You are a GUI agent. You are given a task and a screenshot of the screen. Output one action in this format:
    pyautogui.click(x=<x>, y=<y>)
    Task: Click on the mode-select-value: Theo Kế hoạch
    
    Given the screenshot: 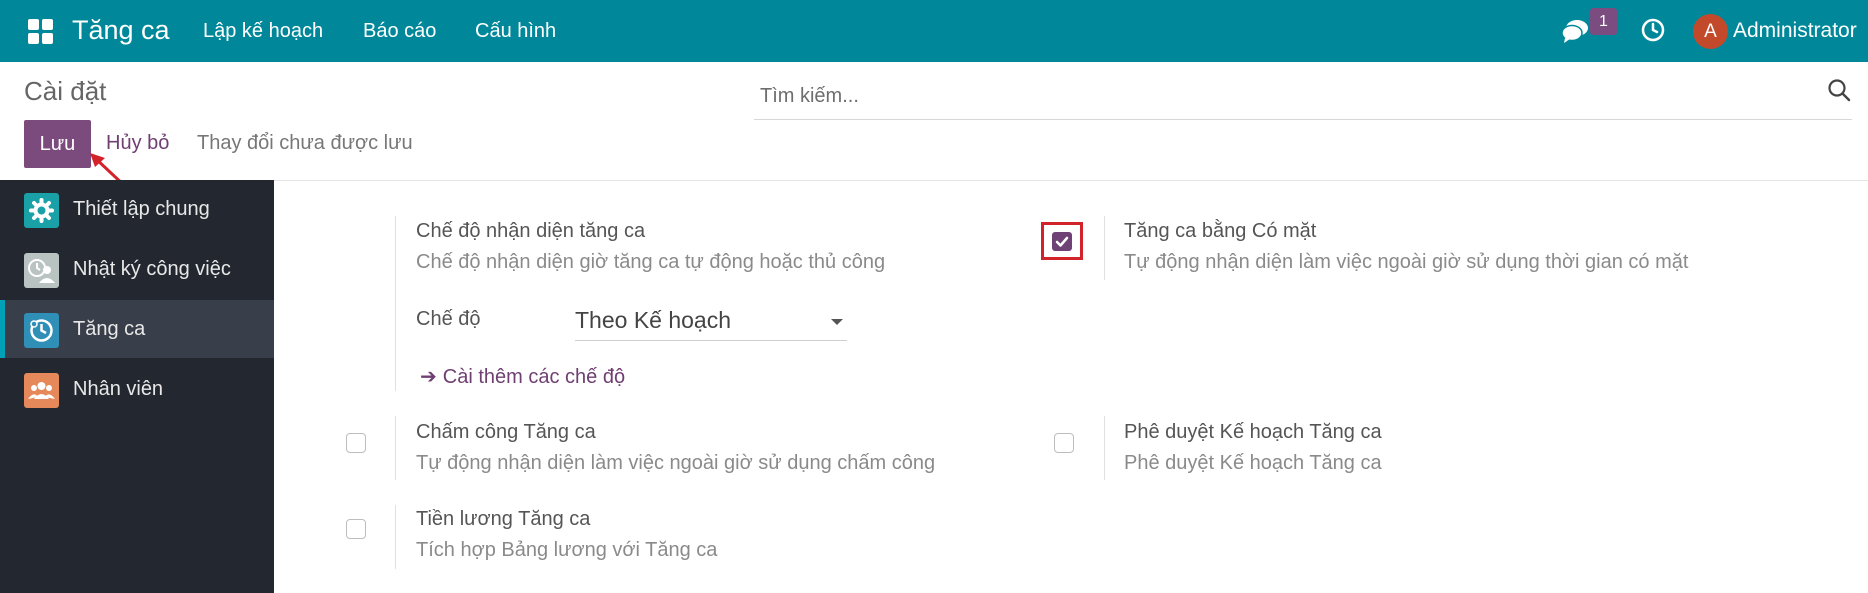 What is the action you would take?
    pyautogui.click(x=653, y=320)
    